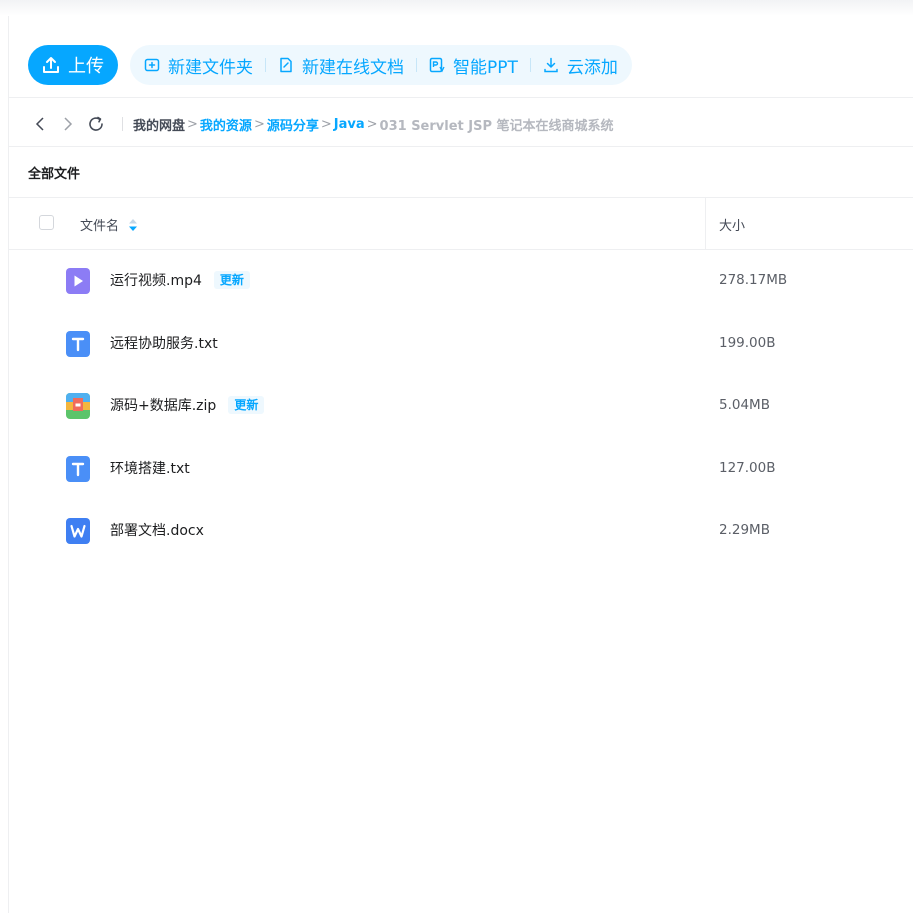 The image size is (913, 913). I want to click on file-name: 环境搭建.txt, so click(150, 468).